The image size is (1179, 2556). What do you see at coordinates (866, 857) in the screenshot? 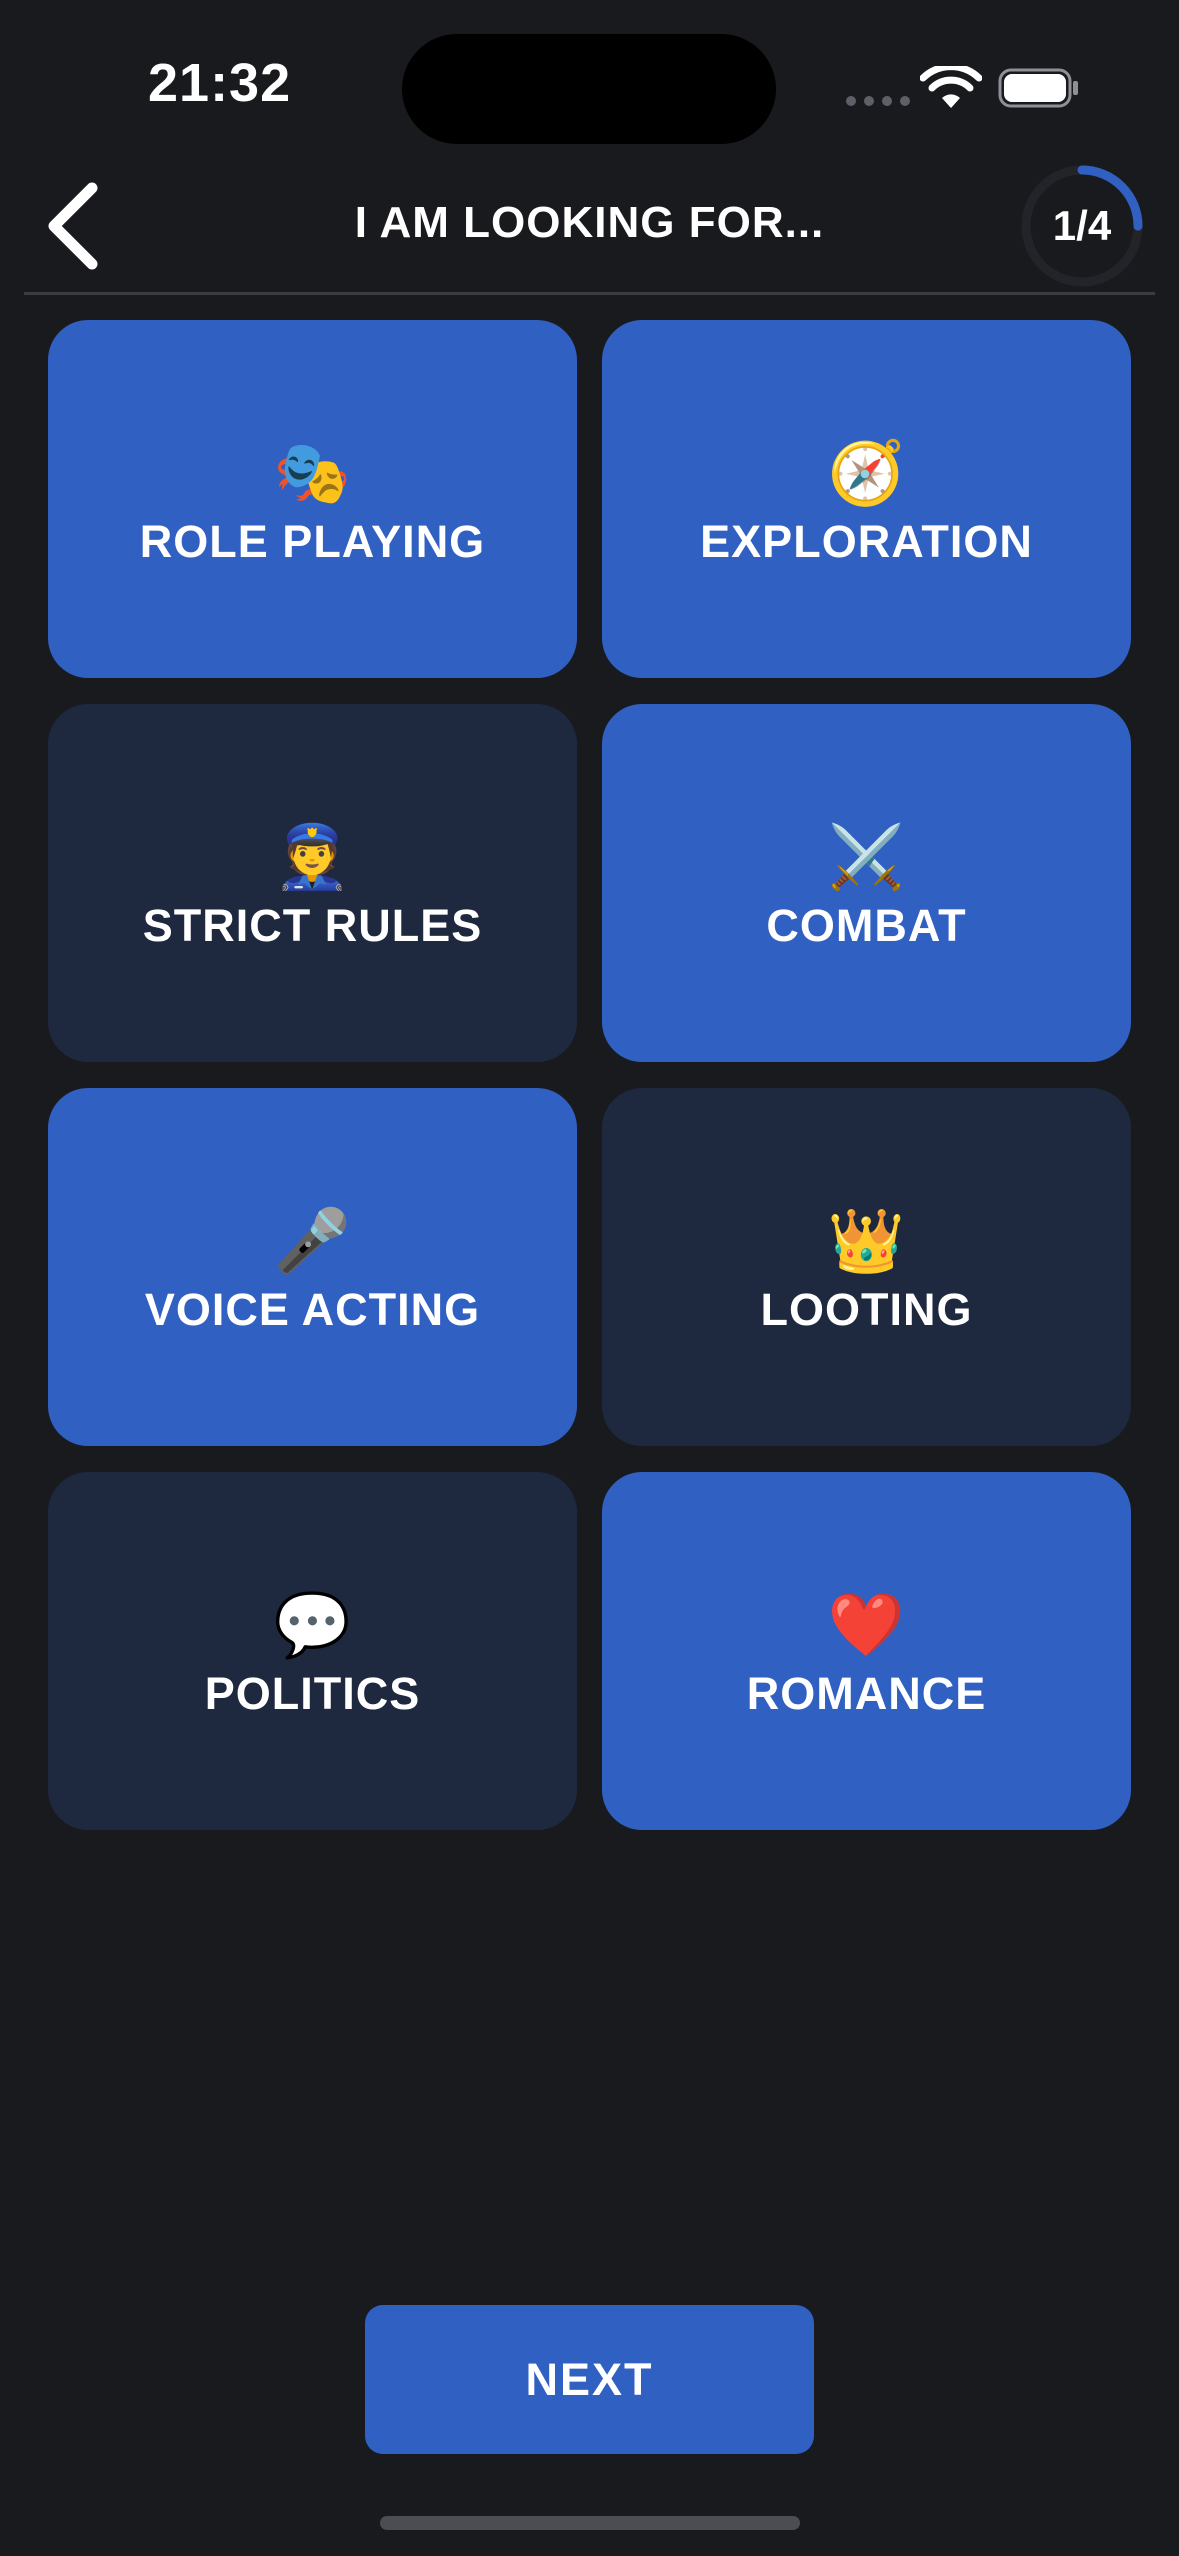
I see `crossed-swords-icon: ⚔️` at bounding box center [866, 857].